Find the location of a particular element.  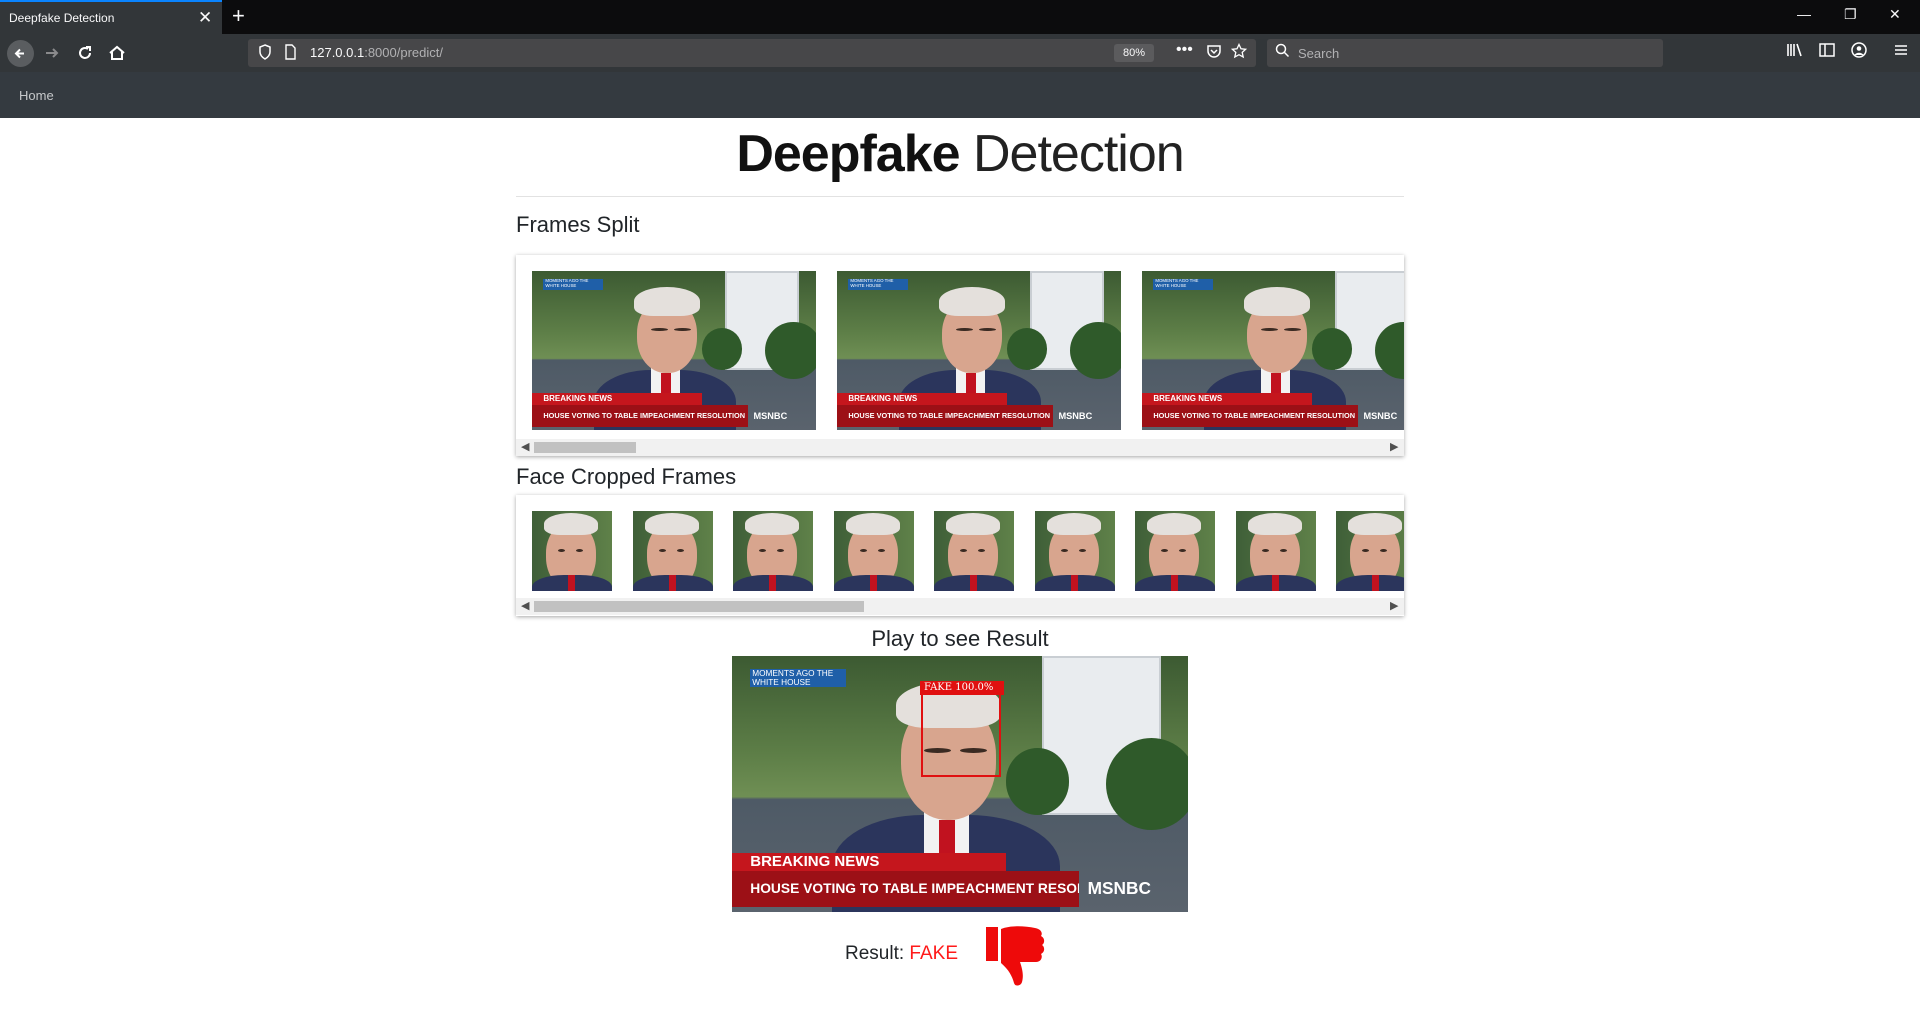

suit-image is located at coordinates (1370, 583).